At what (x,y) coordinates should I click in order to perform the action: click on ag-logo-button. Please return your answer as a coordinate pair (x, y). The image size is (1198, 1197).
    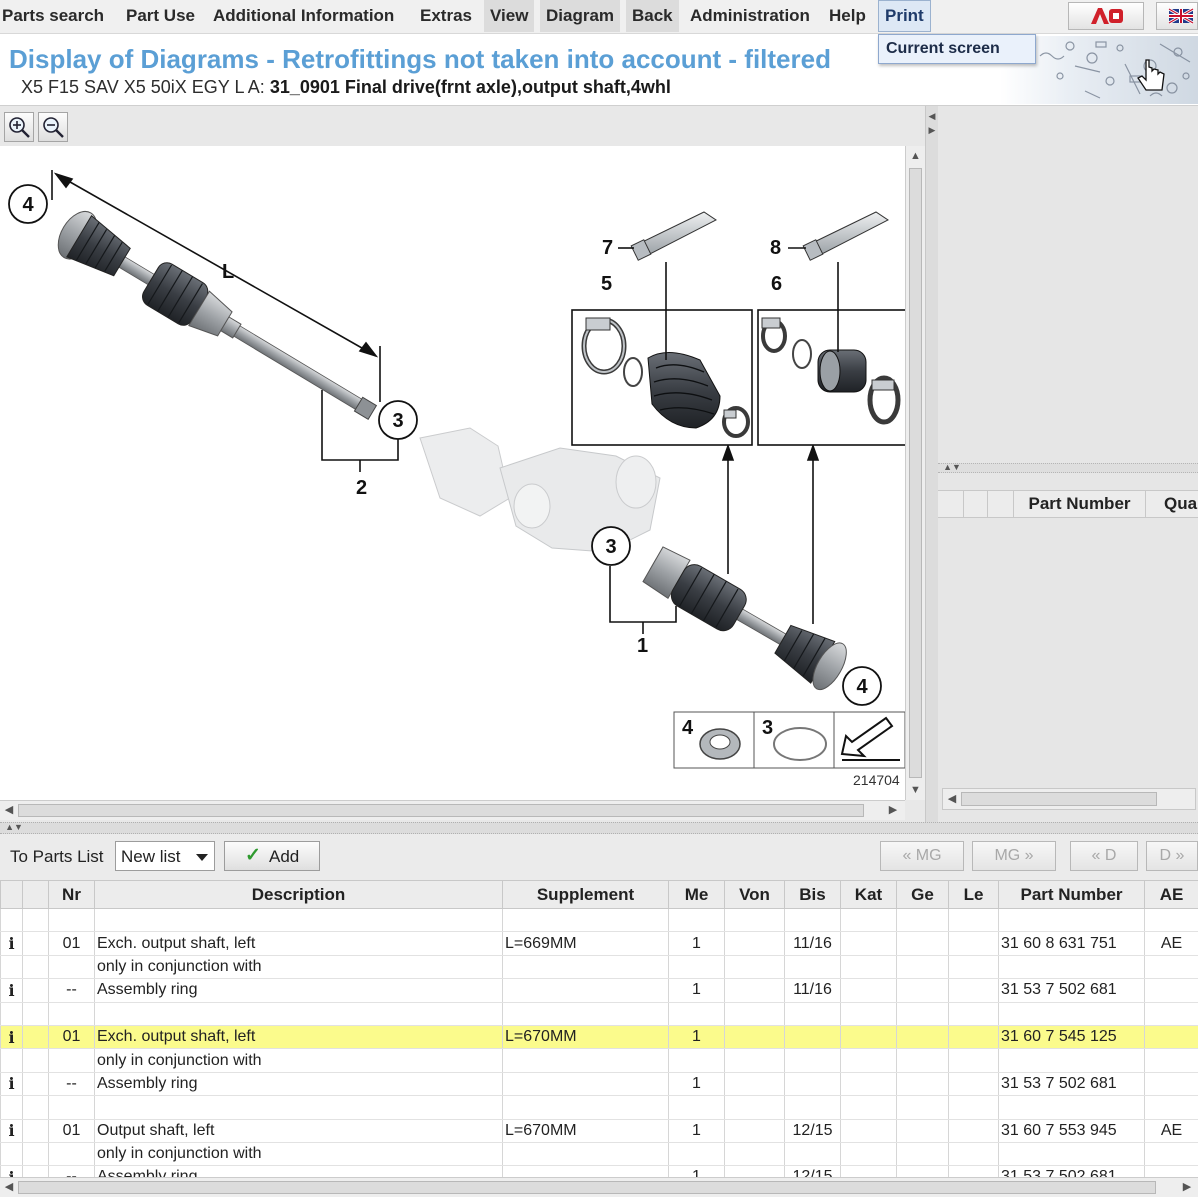
    Looking at the image, I should click on (1106, 16).